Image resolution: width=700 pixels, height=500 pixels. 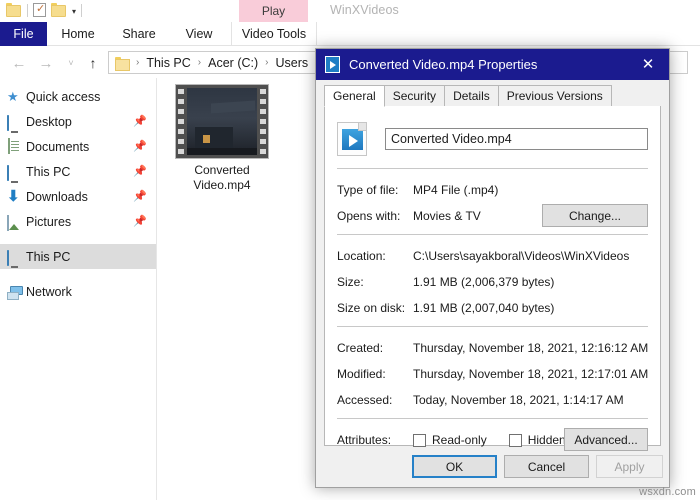 I want to click on row-key: Created:, so click(x=360, y=348).